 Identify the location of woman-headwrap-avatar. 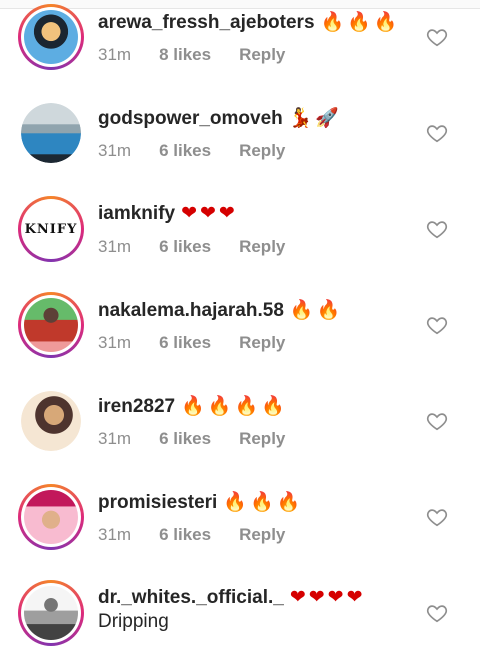
(51, 517).